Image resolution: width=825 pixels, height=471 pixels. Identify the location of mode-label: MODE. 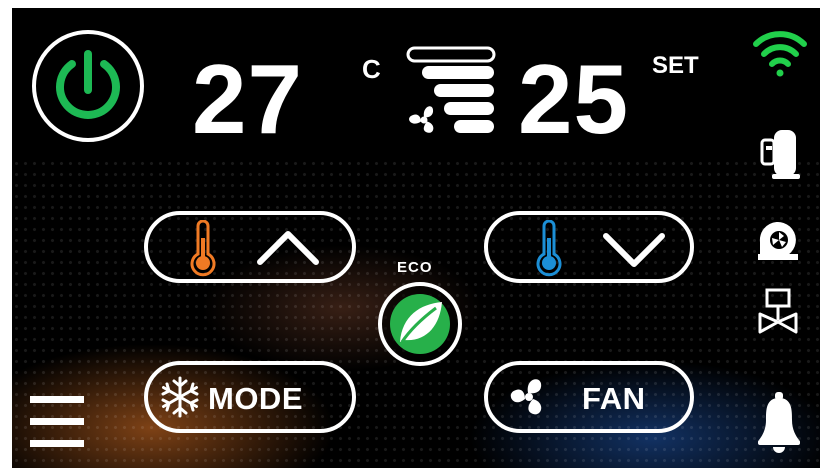
(255, 398).